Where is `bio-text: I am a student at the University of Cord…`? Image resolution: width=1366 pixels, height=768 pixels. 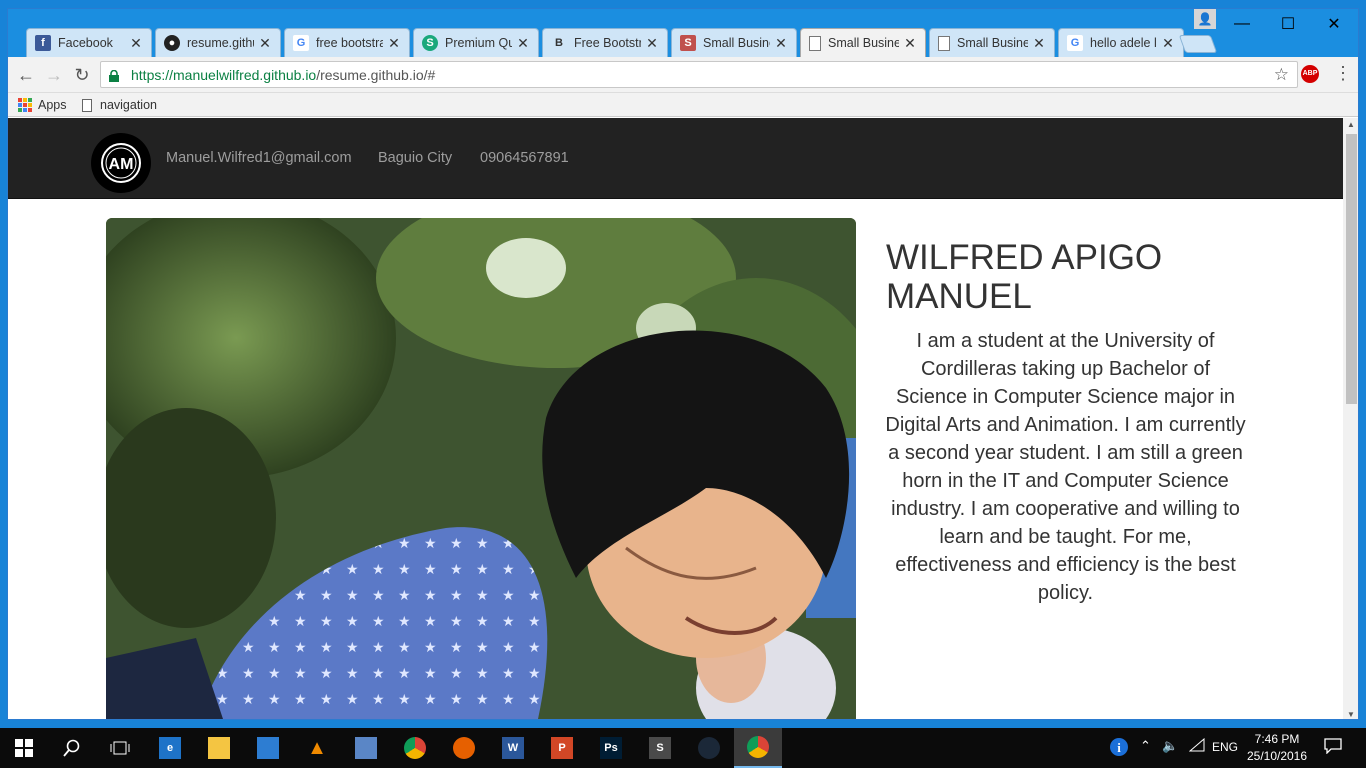
bio-text: I am a student at the University of Cord… is located at coordinates (1065, 467).